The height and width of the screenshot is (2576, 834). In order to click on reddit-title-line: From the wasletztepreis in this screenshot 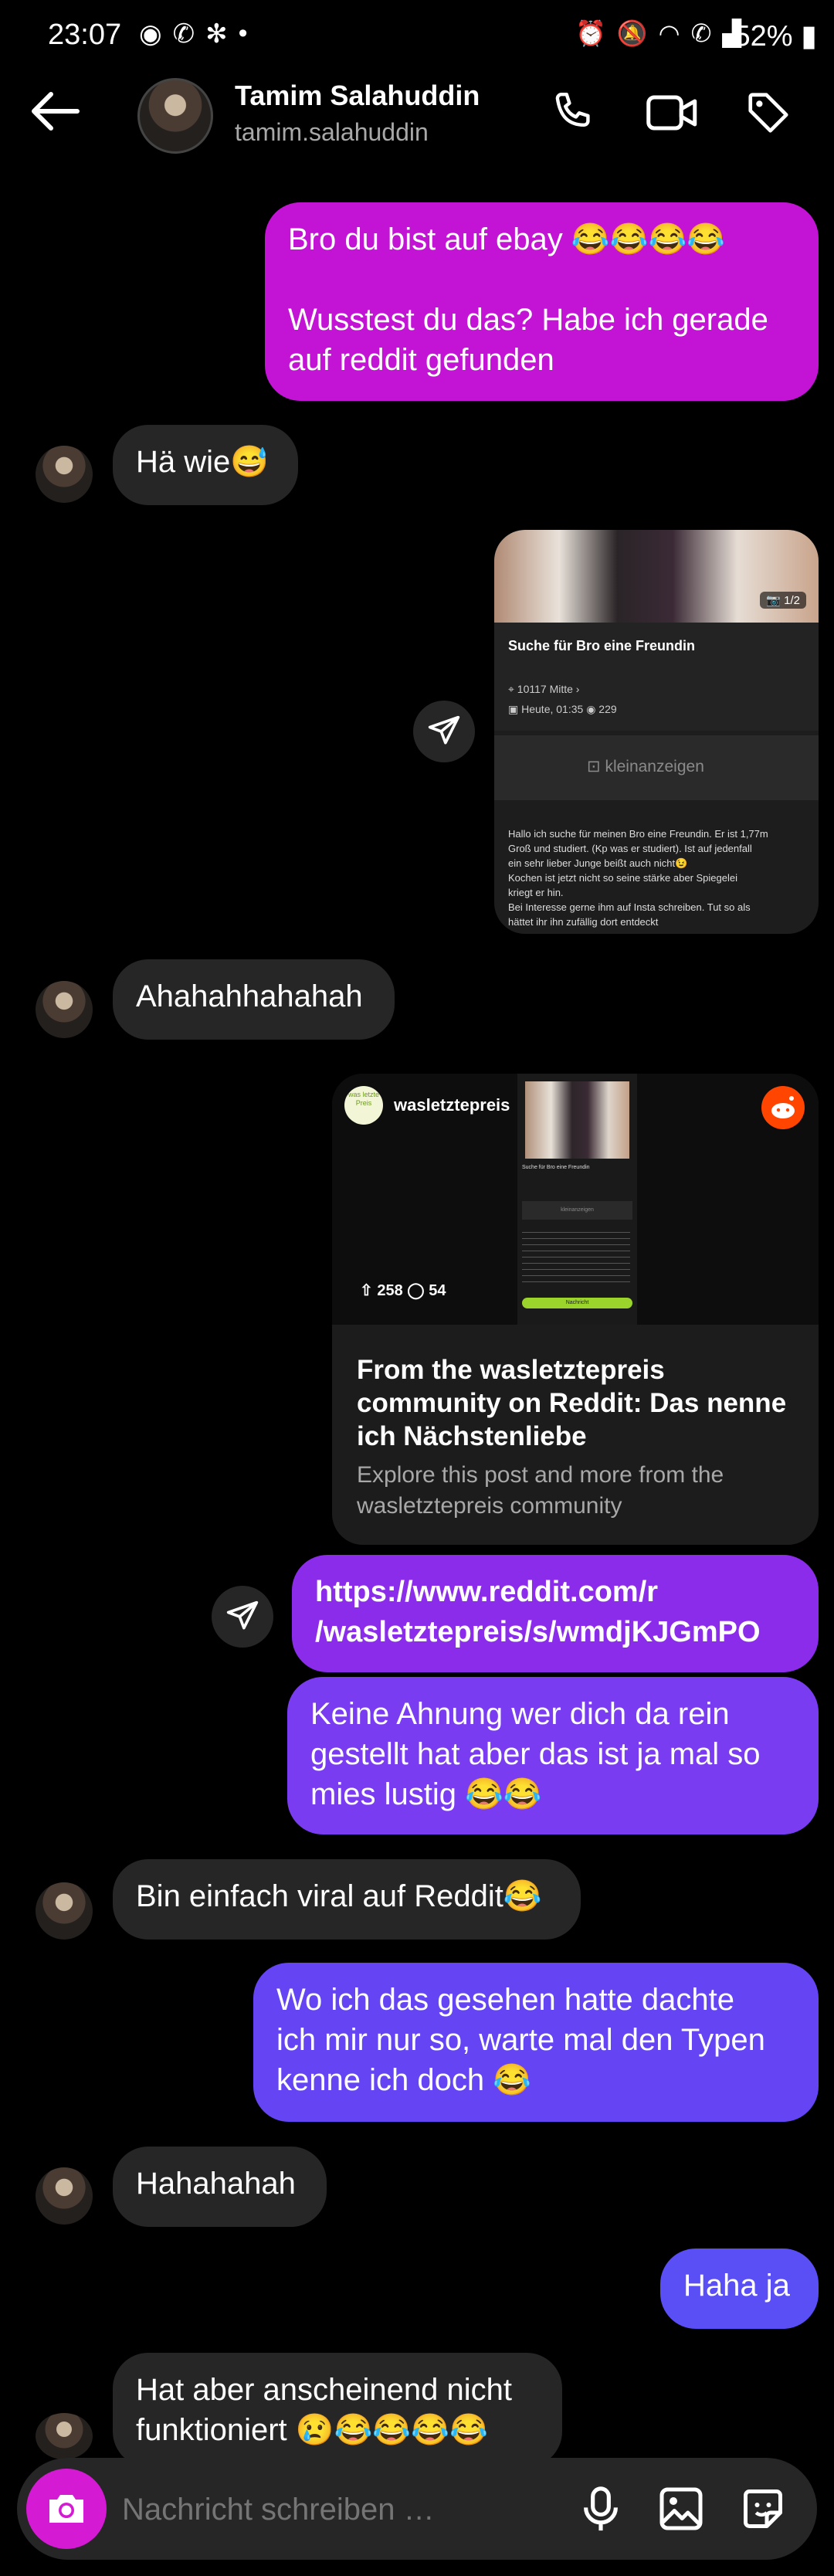, I will do `click(511, 1370)`.